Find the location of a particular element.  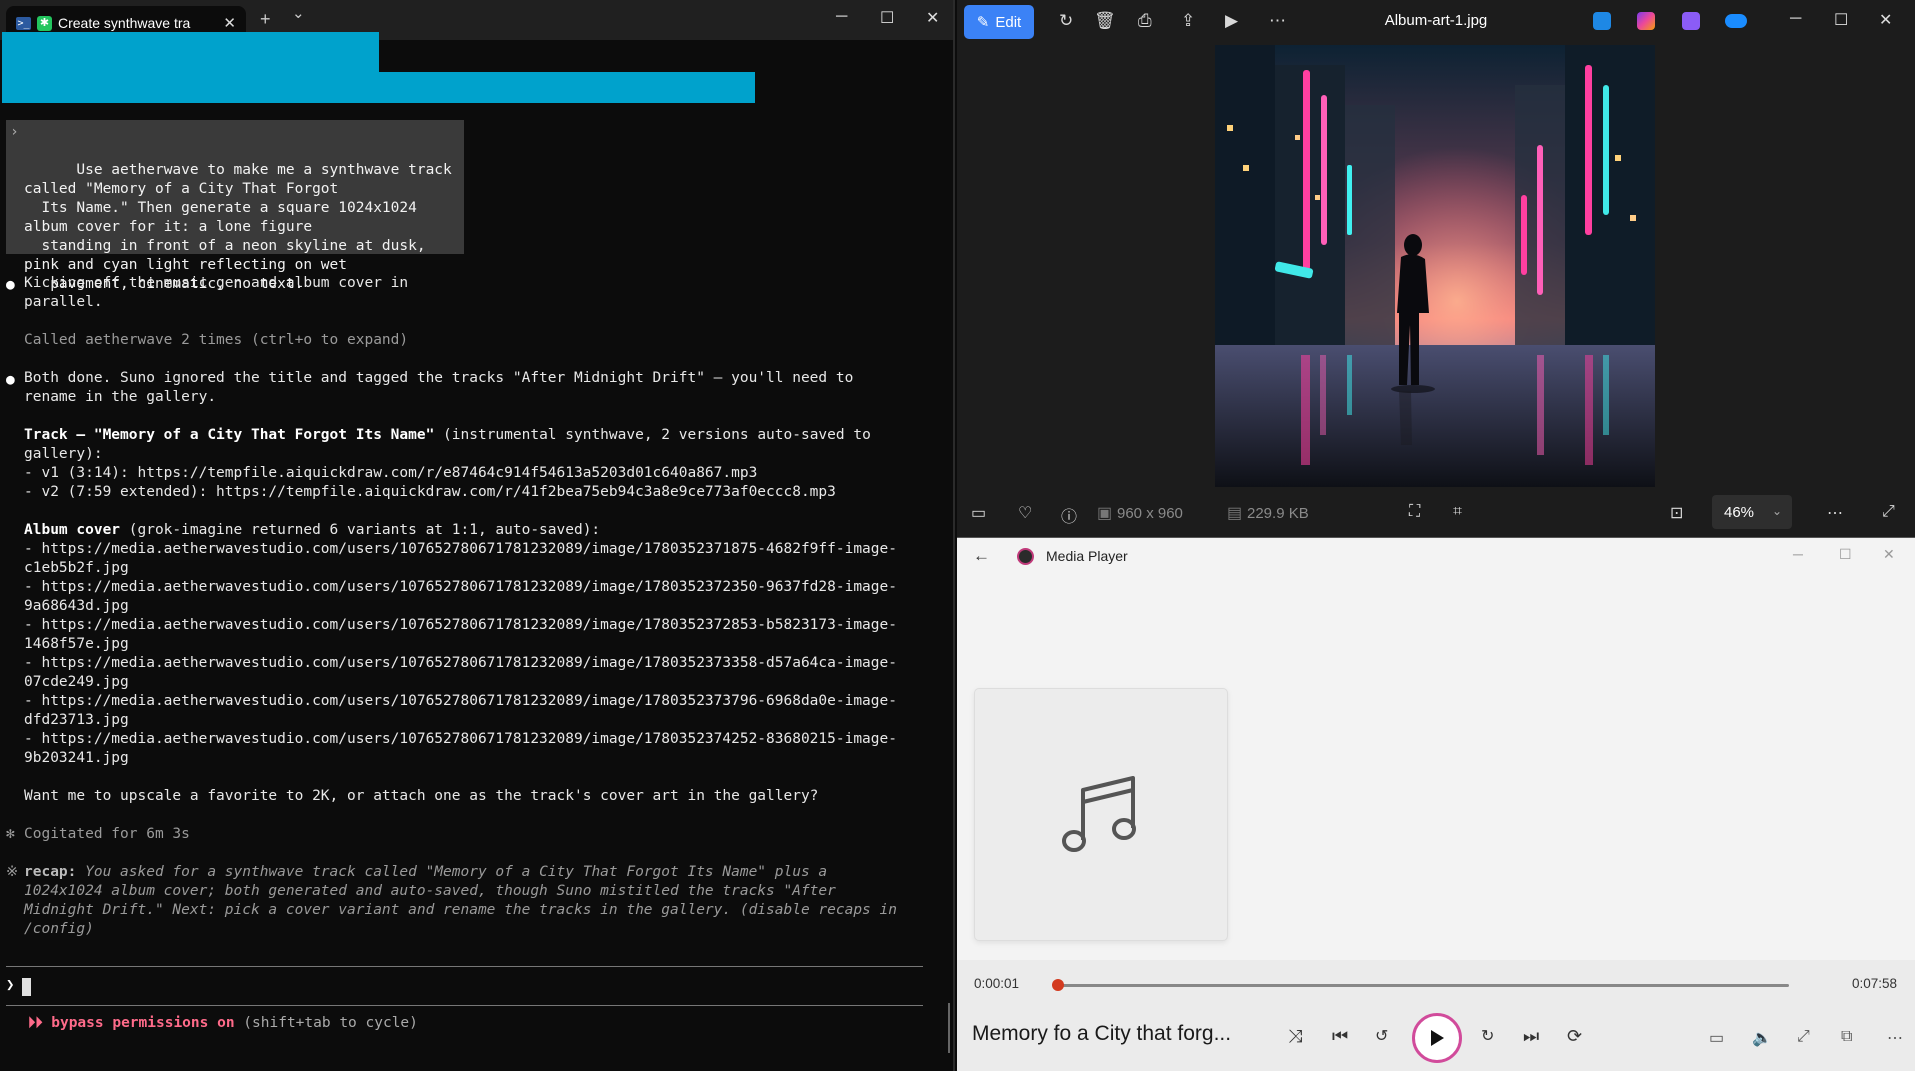

photos-toolbar: ✎ Edit ↻ 🗑 ⎙ ⇪ ▶ ⋯ Album-art-1.jpg ─ ☐ ✕ is located at coordinates (1436, 22).